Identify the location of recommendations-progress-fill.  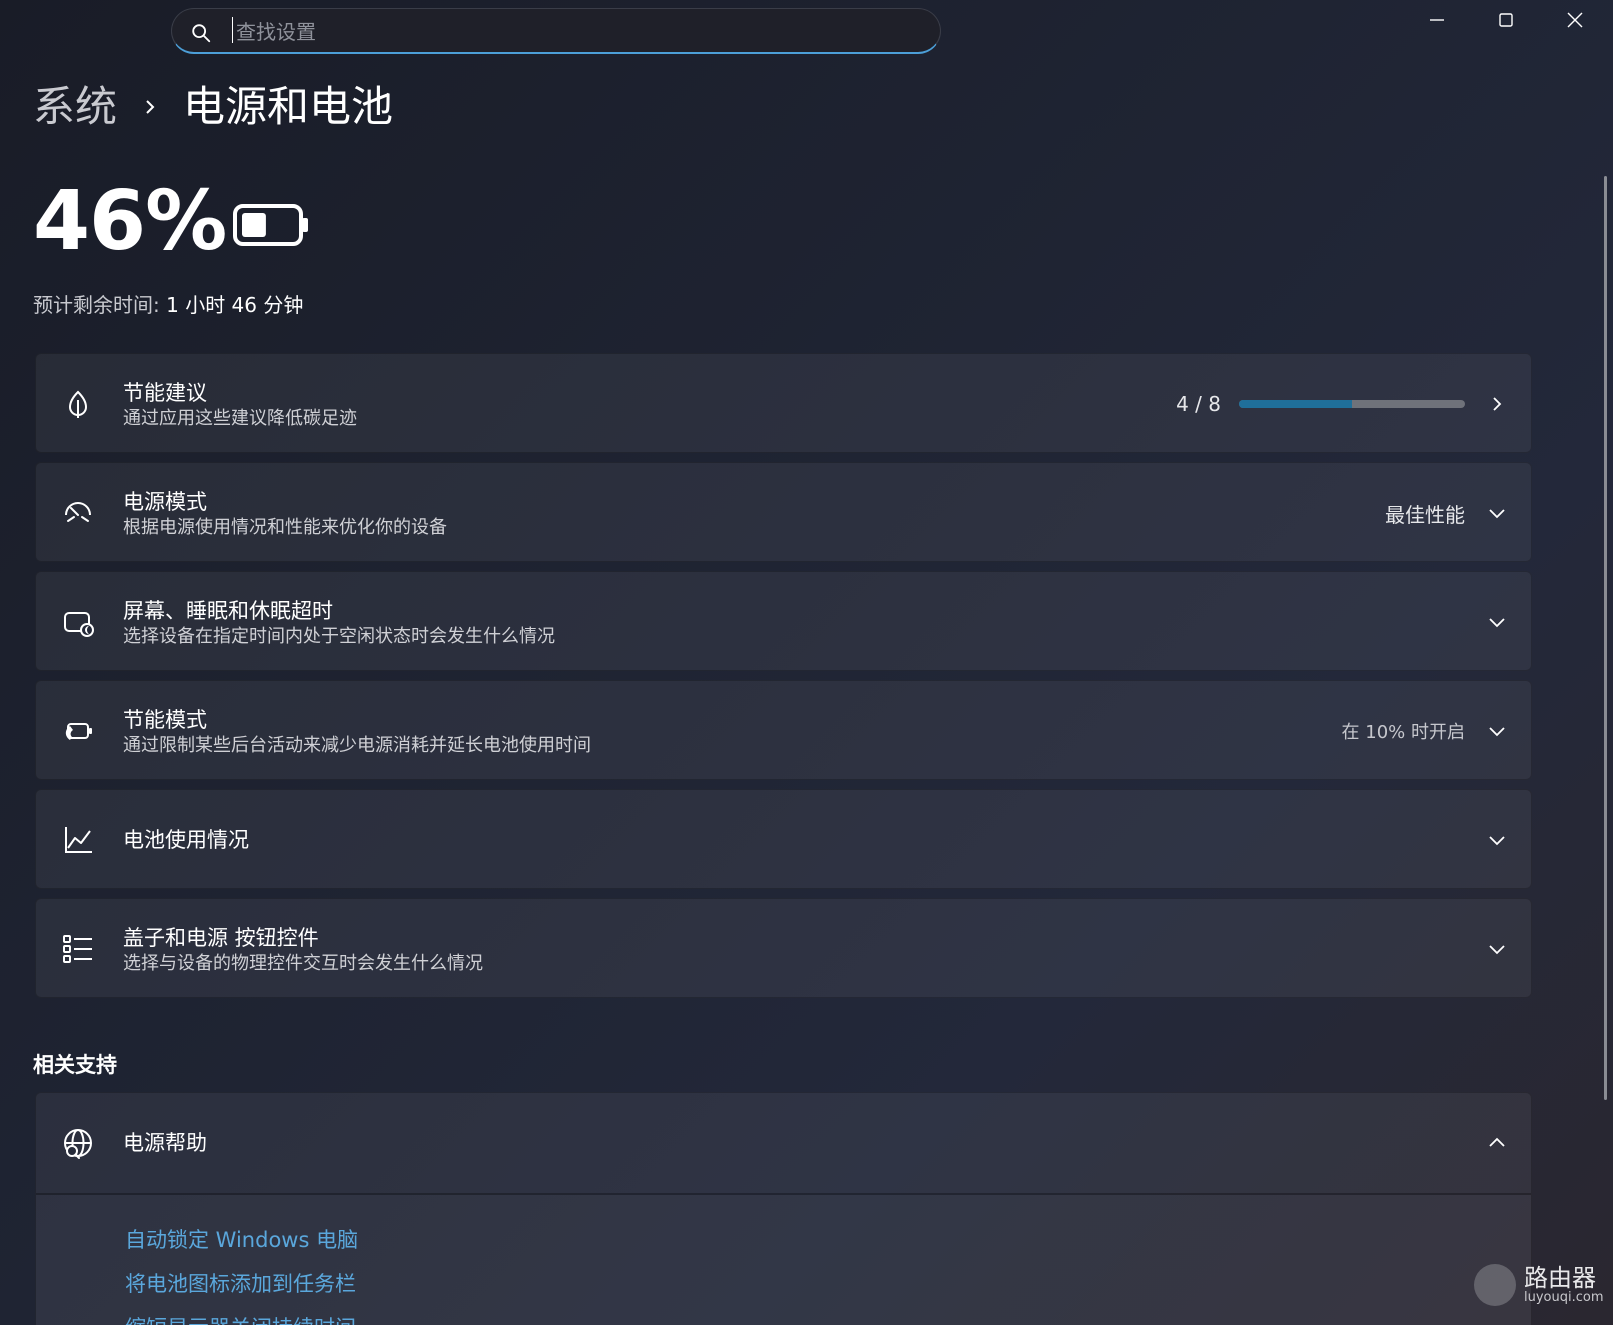
(1295, 404).